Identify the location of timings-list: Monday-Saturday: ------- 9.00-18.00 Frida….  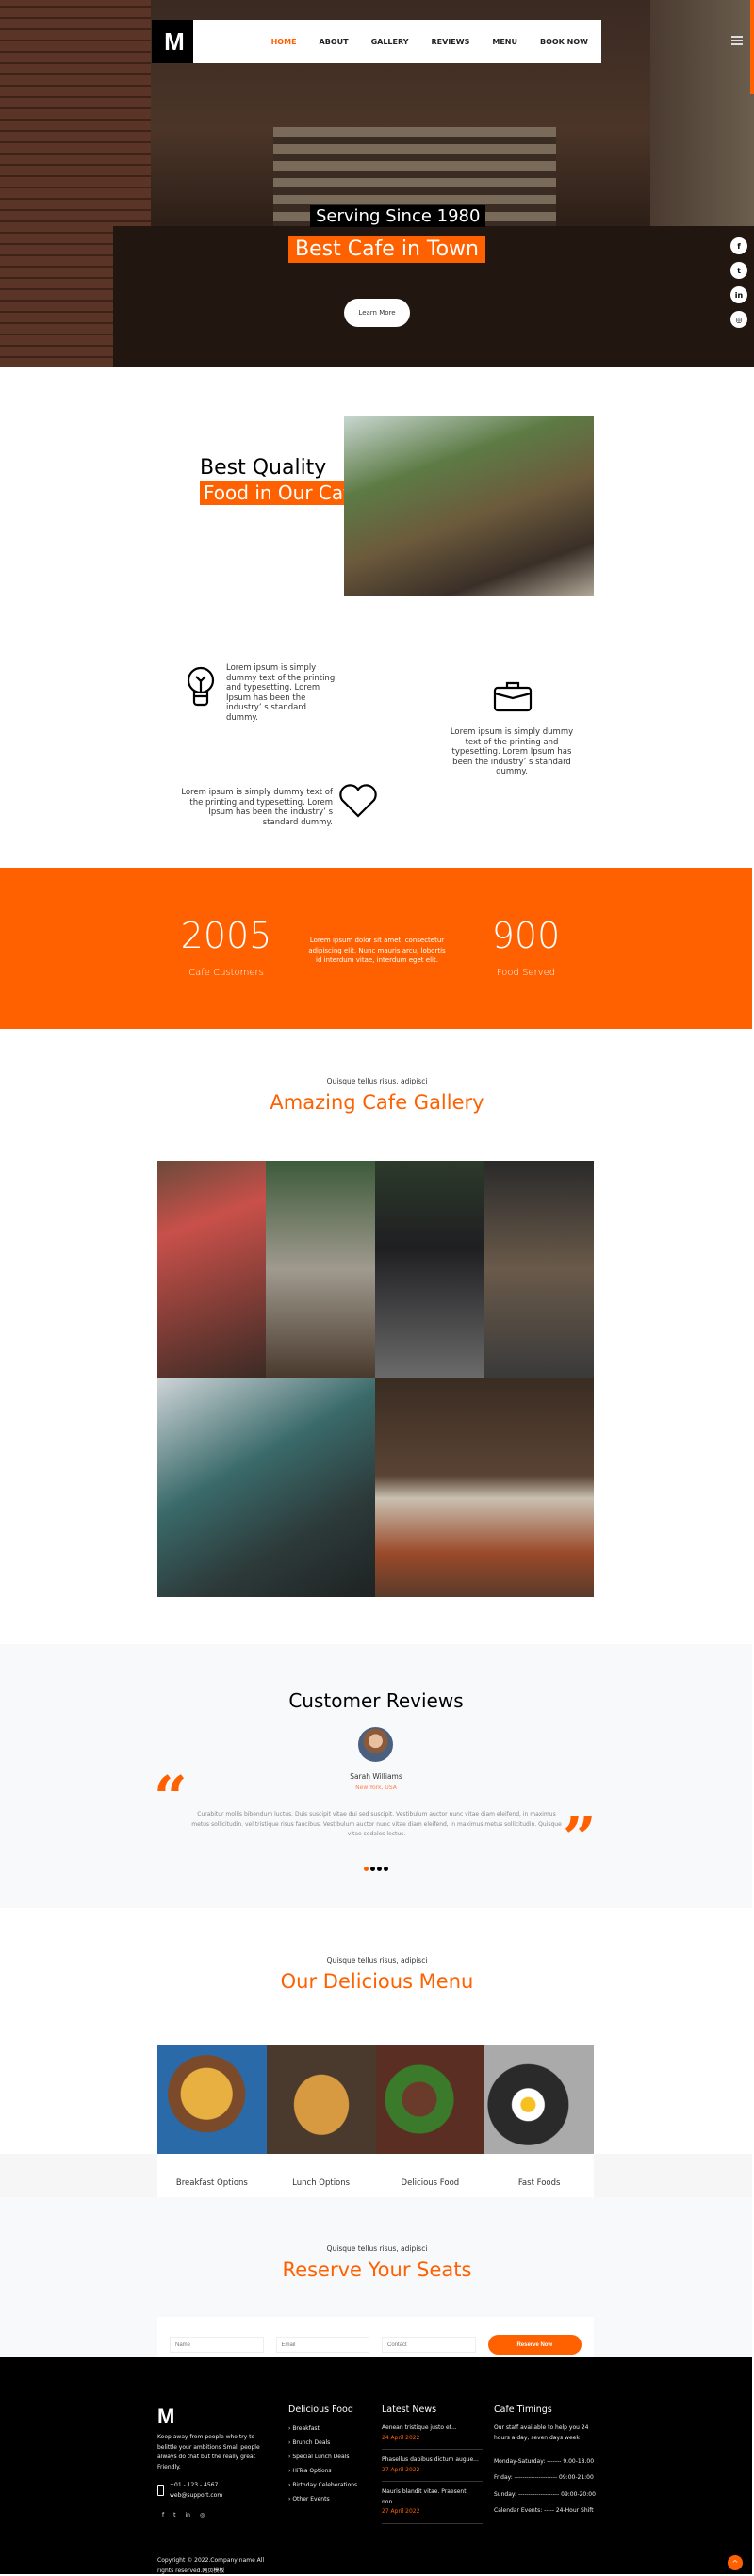
(545, 2486).